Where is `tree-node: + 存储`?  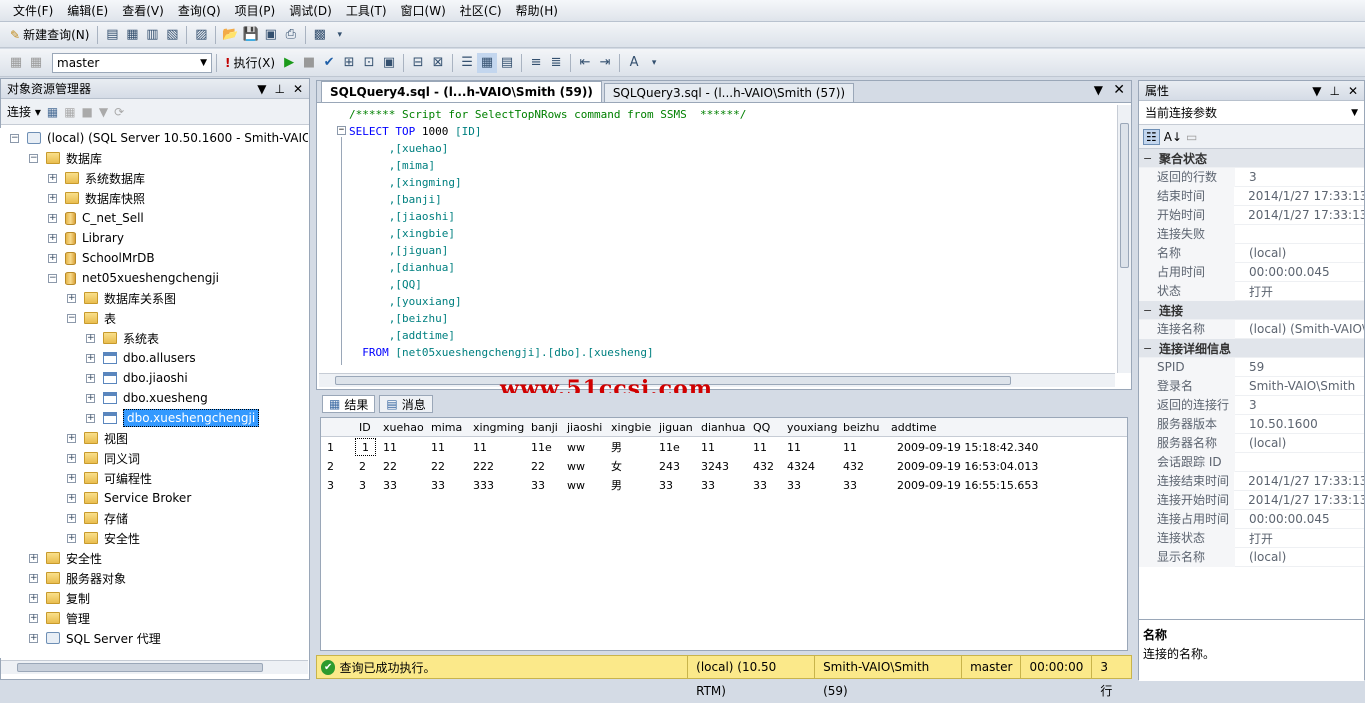 tree-node: + 存储 is located at coordinates (97, 518).